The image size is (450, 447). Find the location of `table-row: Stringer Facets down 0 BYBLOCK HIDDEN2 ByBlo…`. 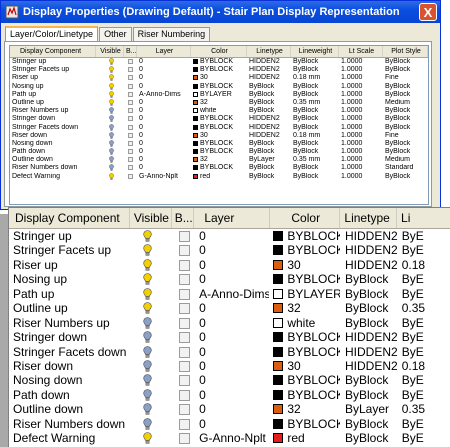

table-row: Stringer Facets down 0 BYBLOCK HIDDEN2 ByBlo… is located at coordinates (219, 128).